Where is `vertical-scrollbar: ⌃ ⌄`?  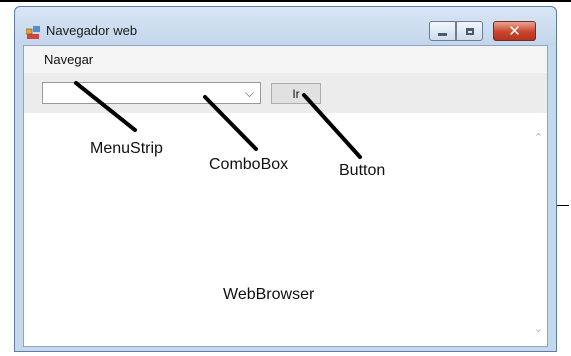 vertical-scrollbar: ⌃ ⌄ is located at coordinates (538, 229).